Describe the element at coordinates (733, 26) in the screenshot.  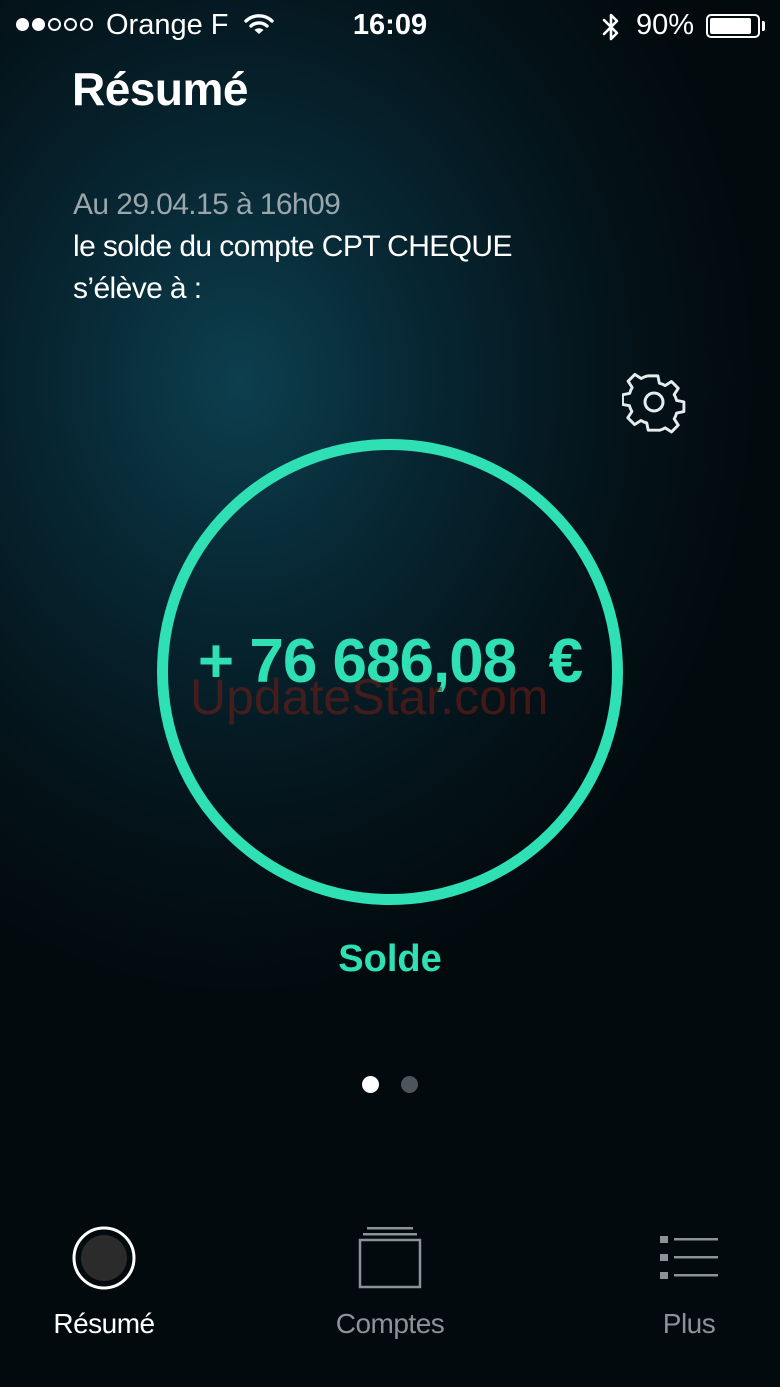
I see `battery-icon` at that location.